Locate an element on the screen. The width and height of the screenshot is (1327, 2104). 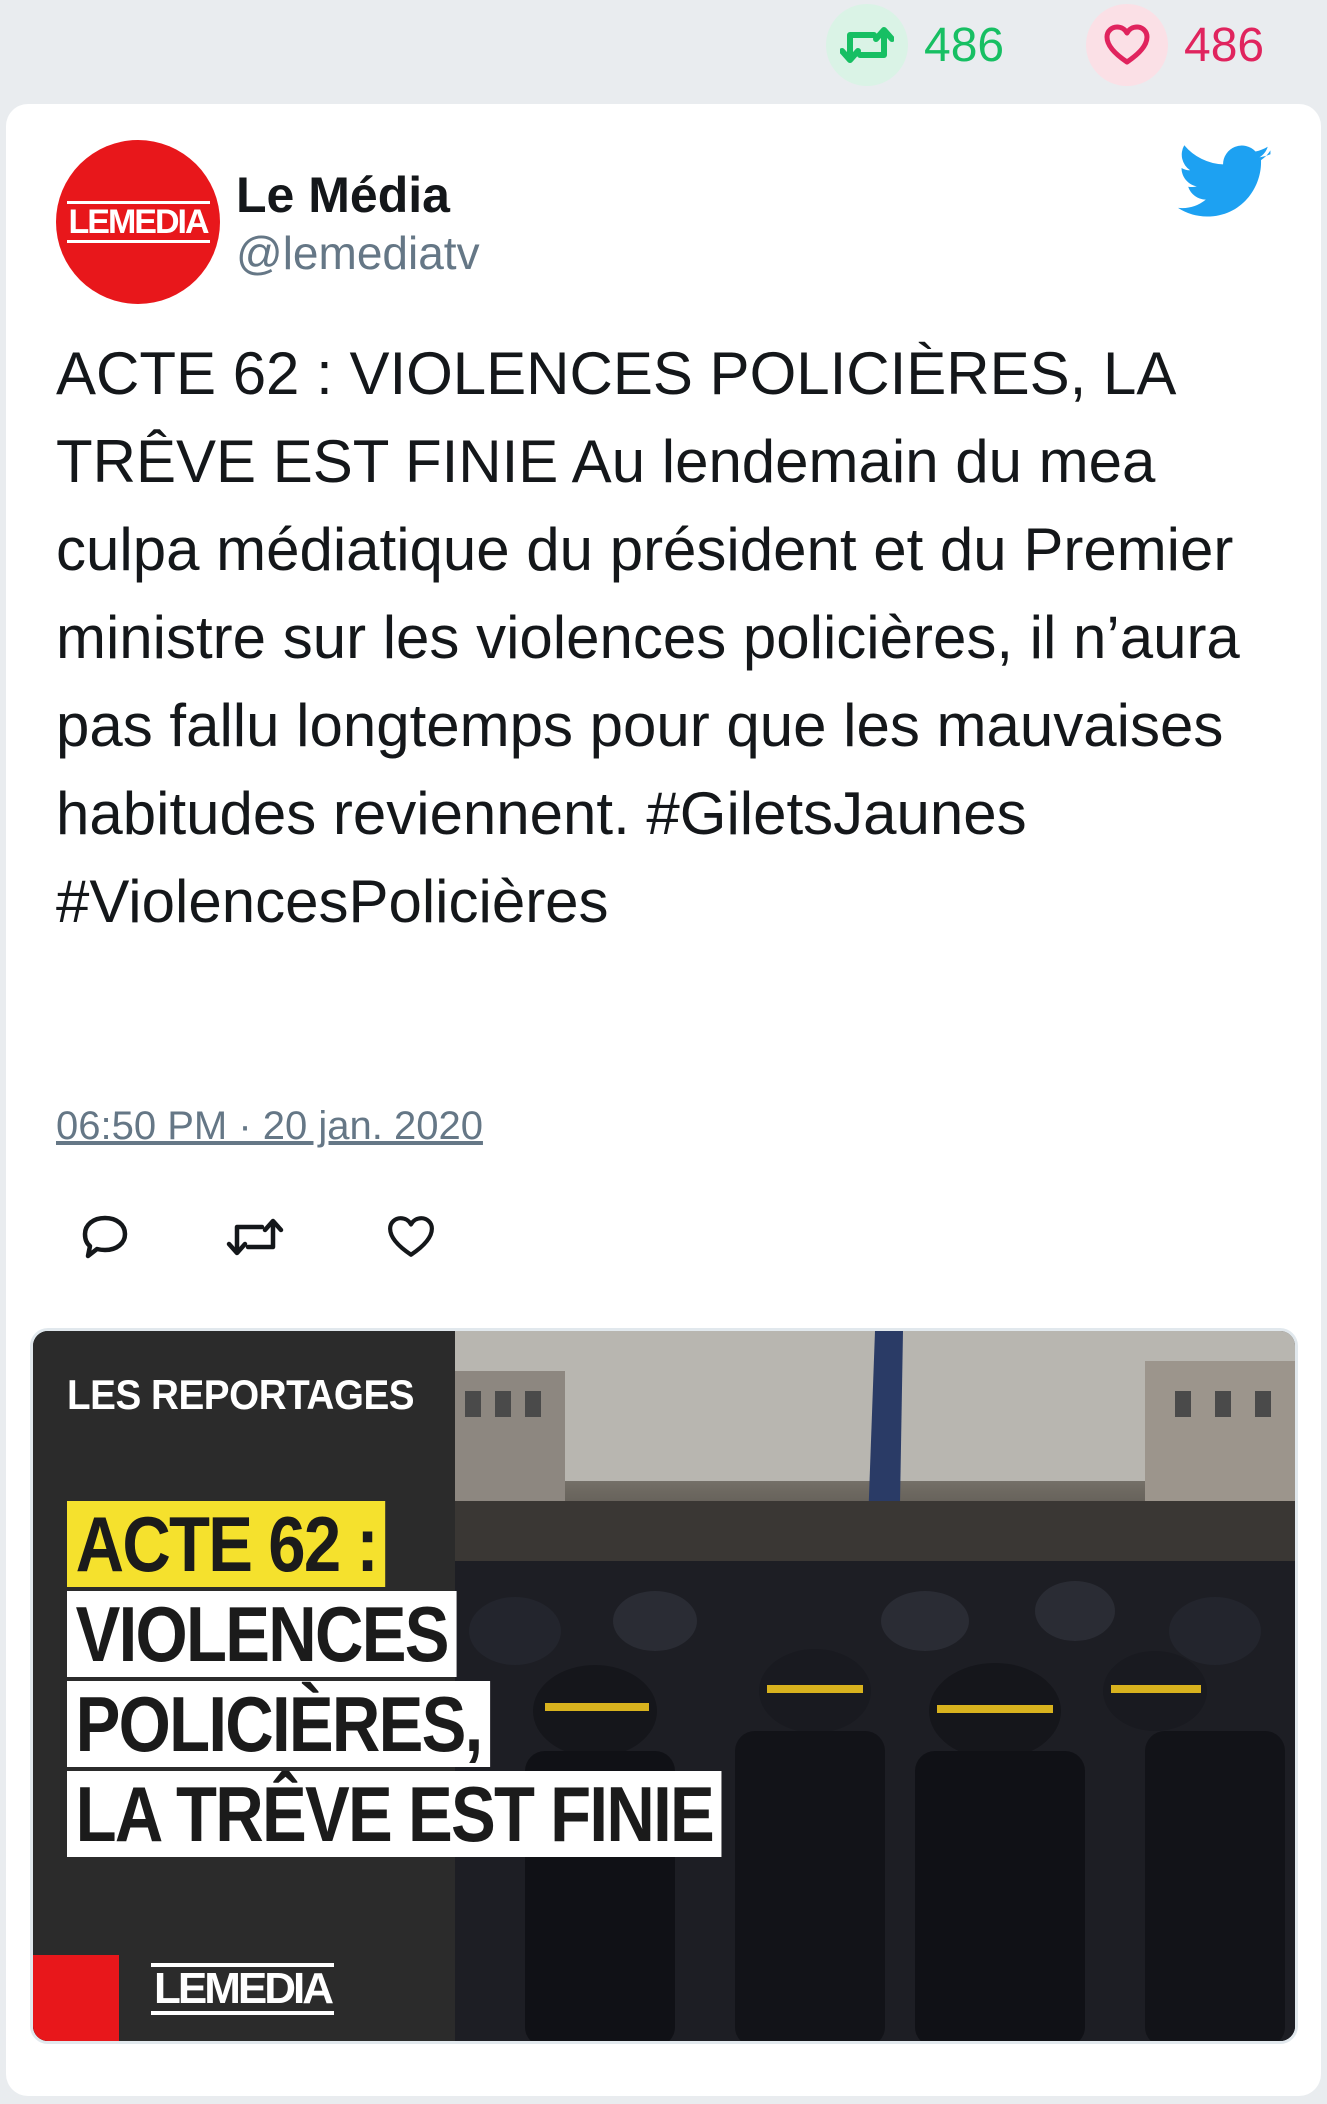
reply-button is located at coordinates (105, 1237).